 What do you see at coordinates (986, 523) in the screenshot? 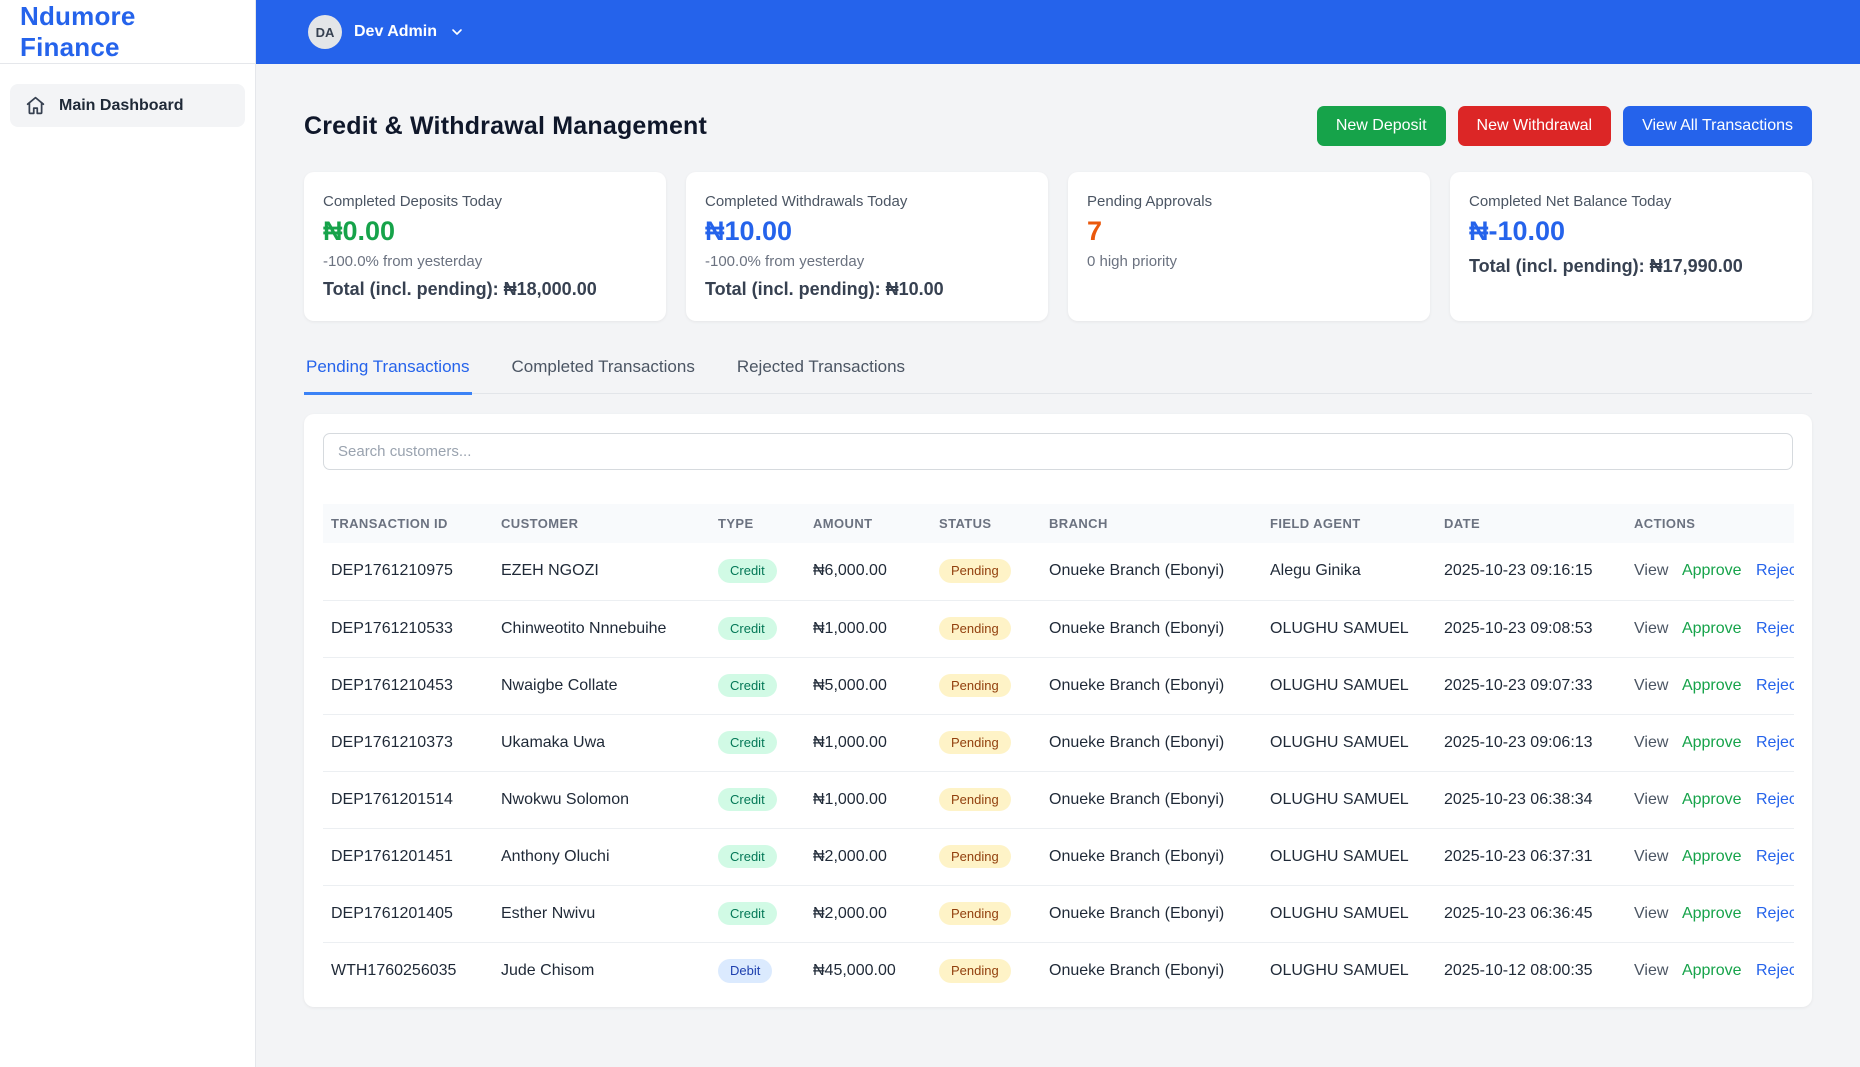
I see `col-status: STATUS` at bounding box center [986, 523].